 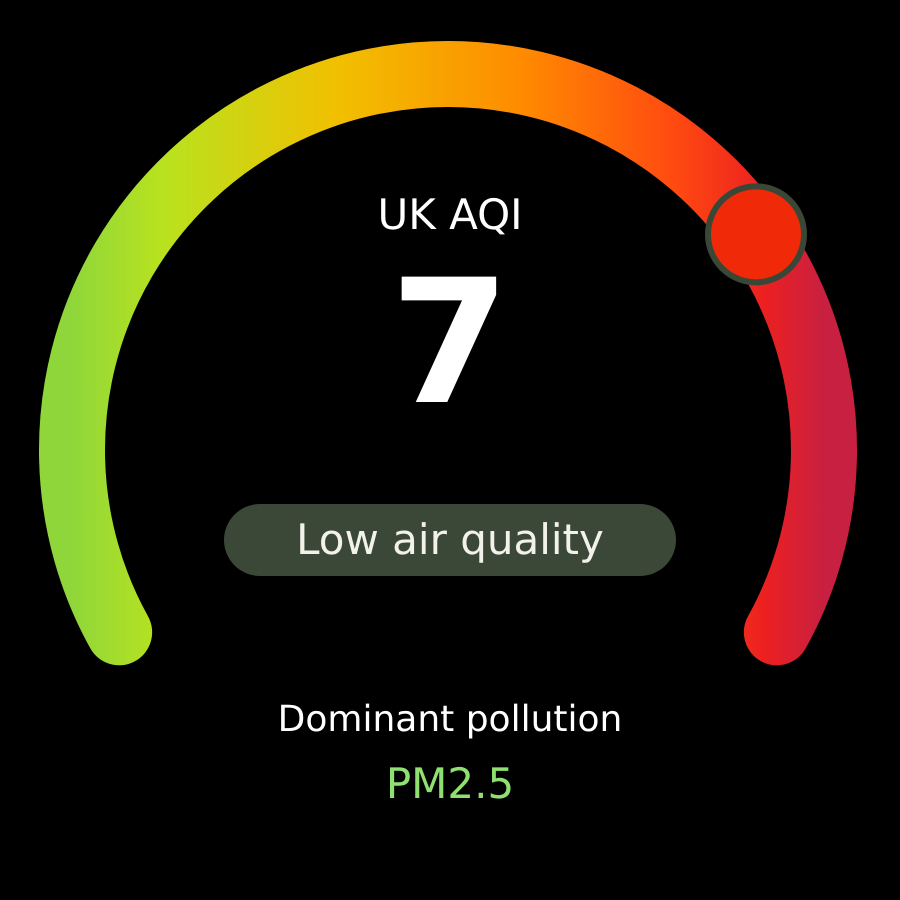 I want to click on gauge-title: UK AQI, so click(x=450, y=215).